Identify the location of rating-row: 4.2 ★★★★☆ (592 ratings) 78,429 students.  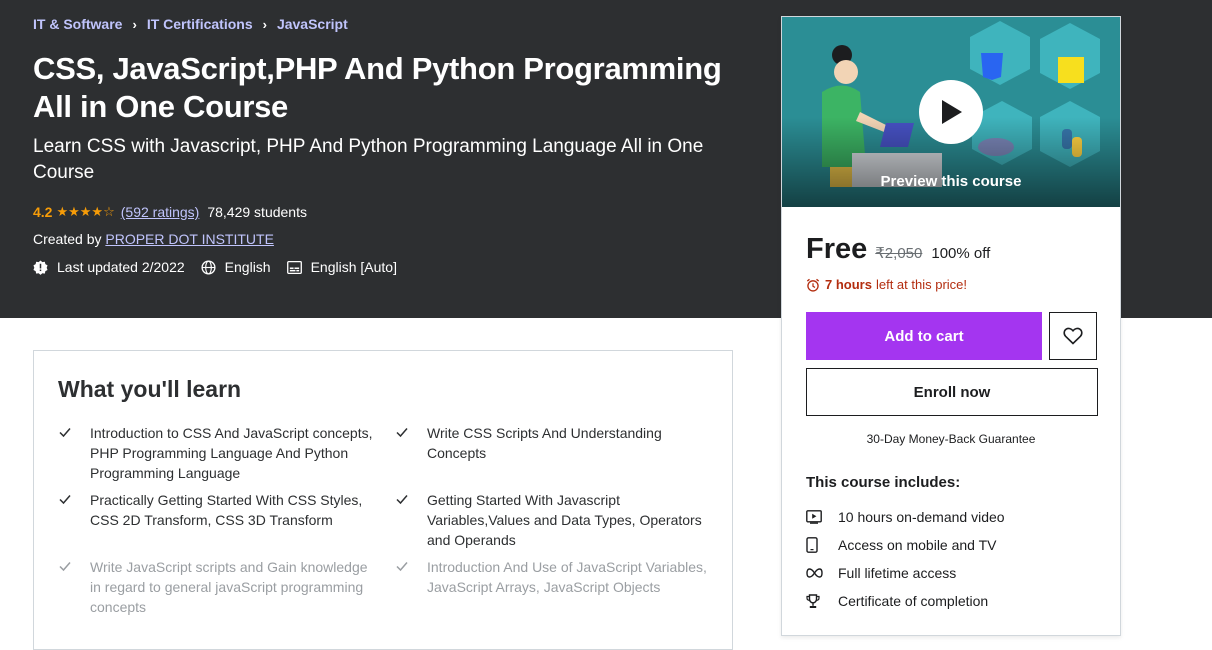
(170, 212).